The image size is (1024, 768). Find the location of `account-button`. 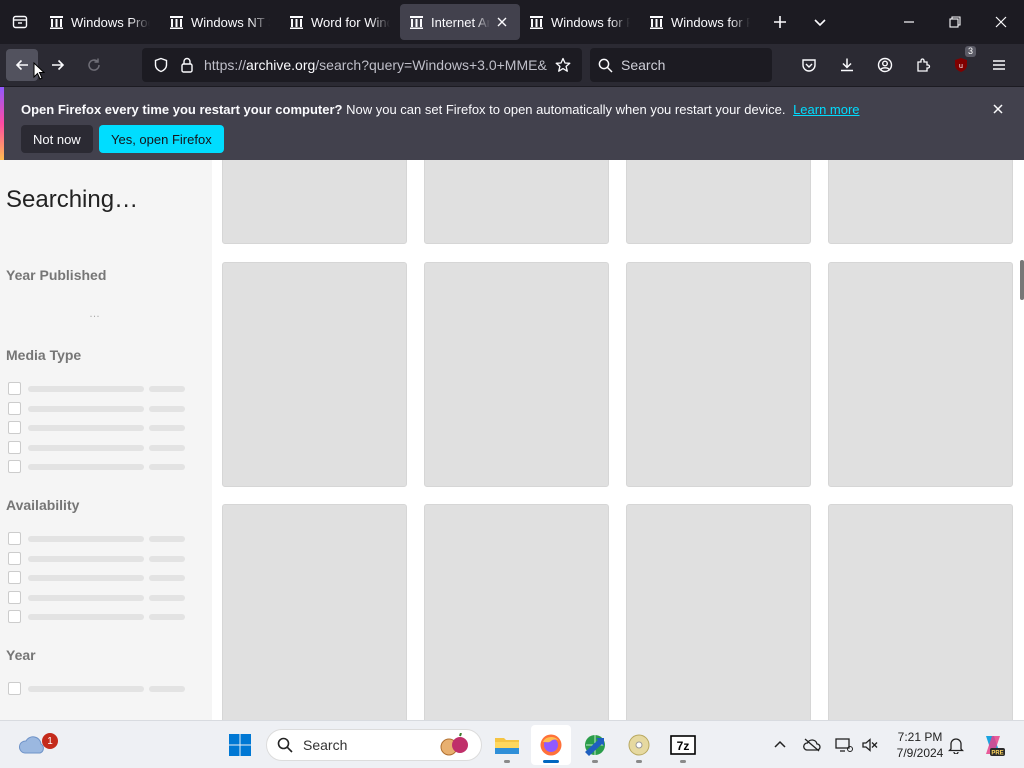

account-button is located at coordinates (885, 65).